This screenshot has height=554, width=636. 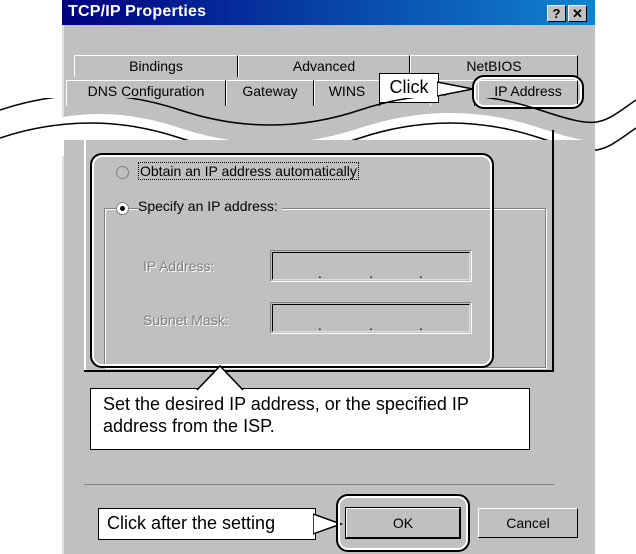 What do you see at coordinates (403, 523) in the screenshot?
I see `ok-button: OK` at bounding box center [403, 523].